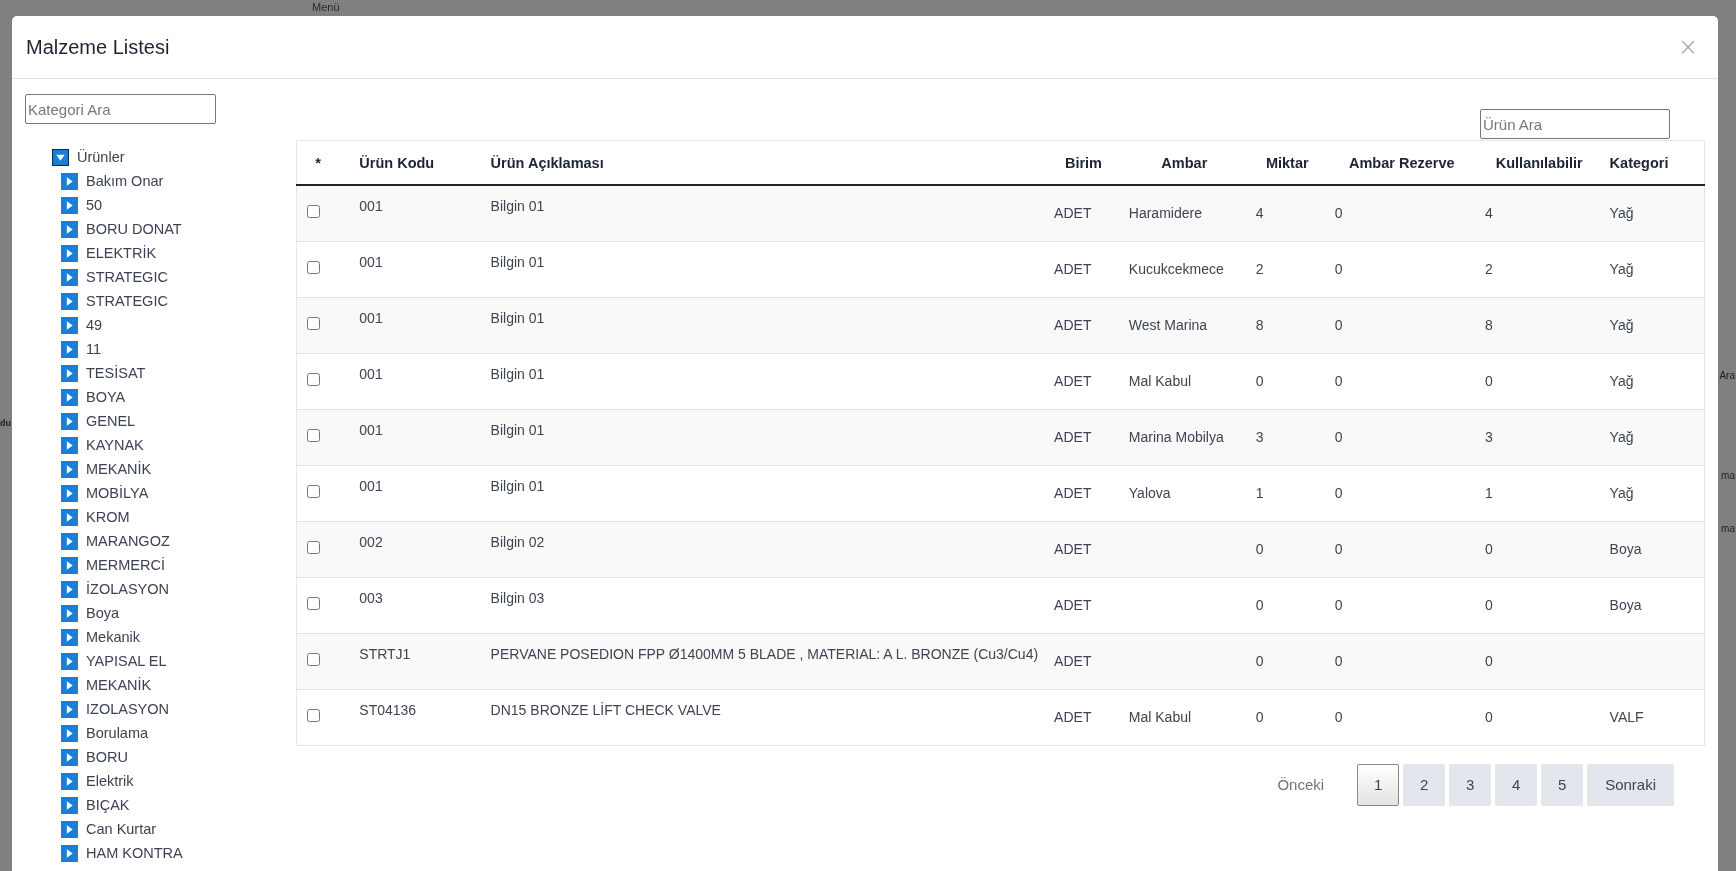 The height and width of the screenshot is (871, 1736). Describe the element at coordinates (134, 853) in the screenshot. I see `tree-item: HAM KONTRA` at that location.